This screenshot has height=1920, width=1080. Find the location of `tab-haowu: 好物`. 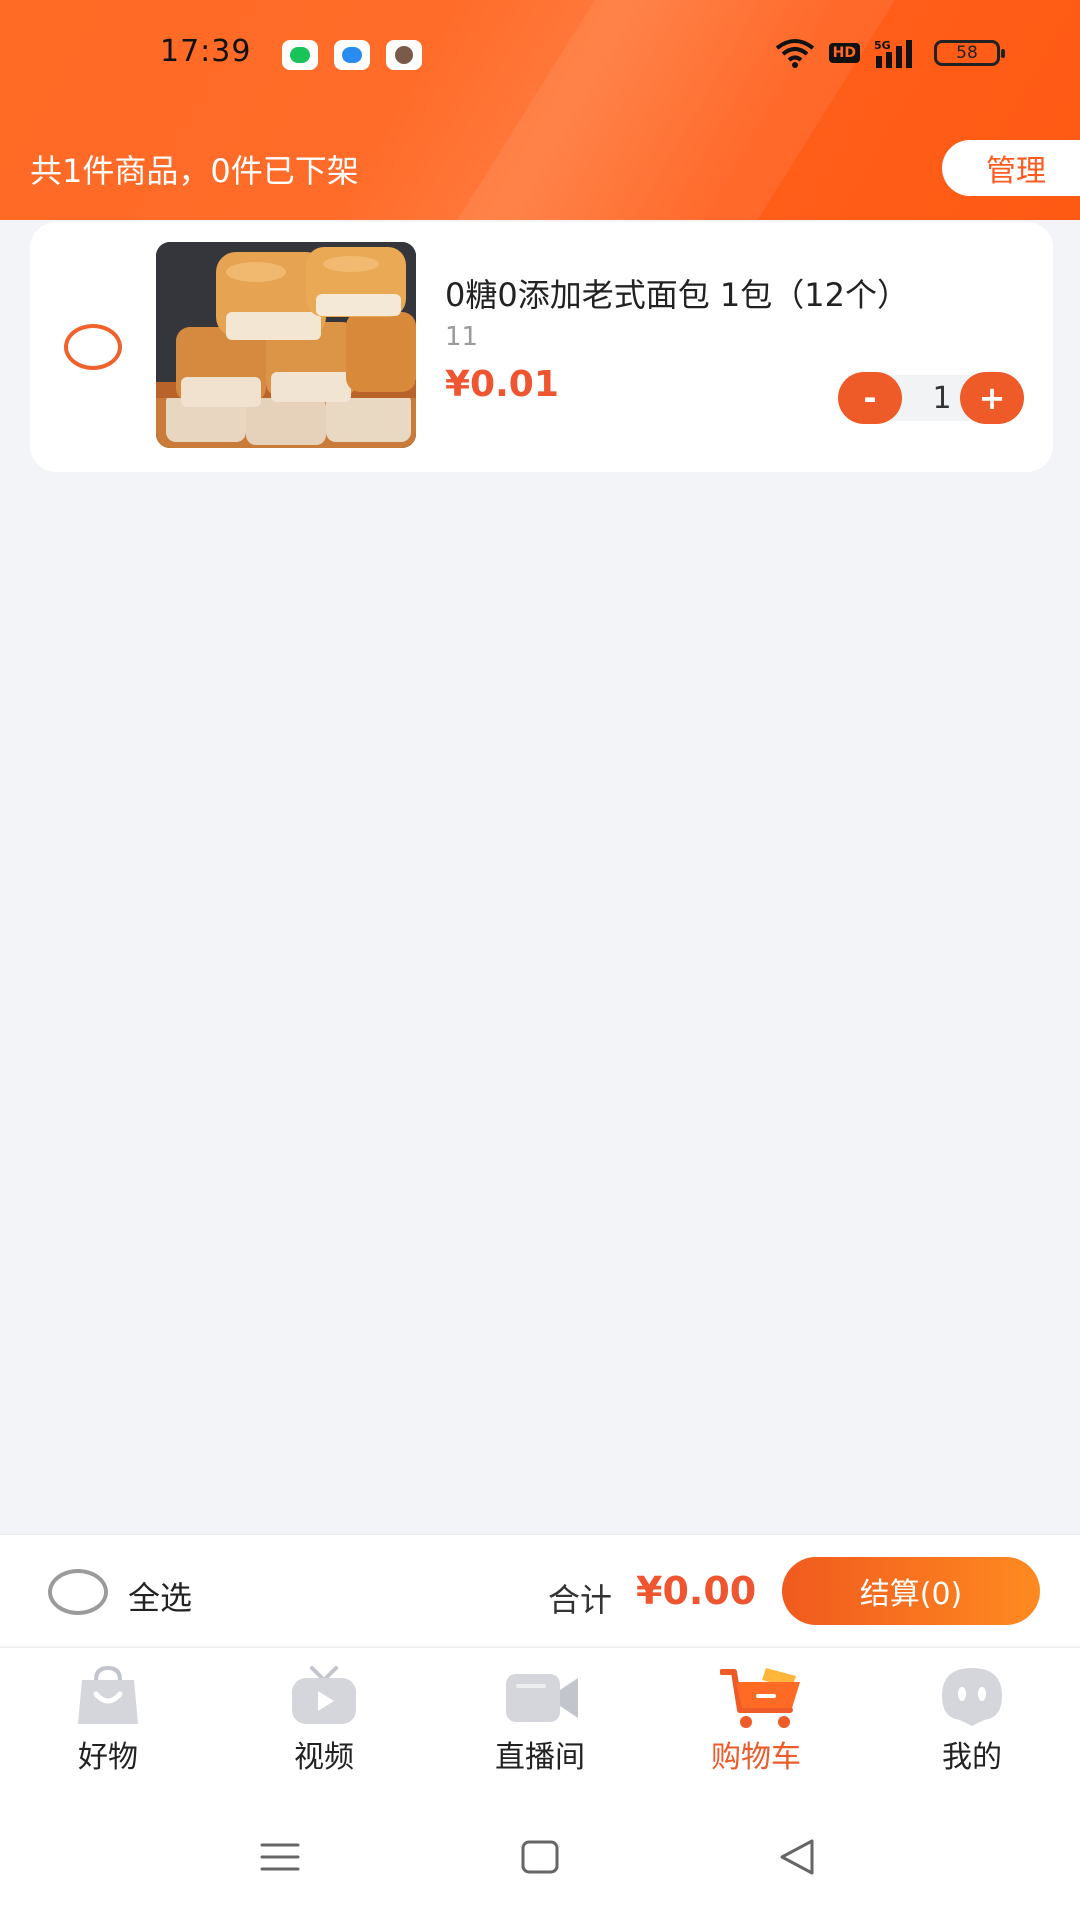

tab-haowu: 好物 is located at coordinates (108, 1718).